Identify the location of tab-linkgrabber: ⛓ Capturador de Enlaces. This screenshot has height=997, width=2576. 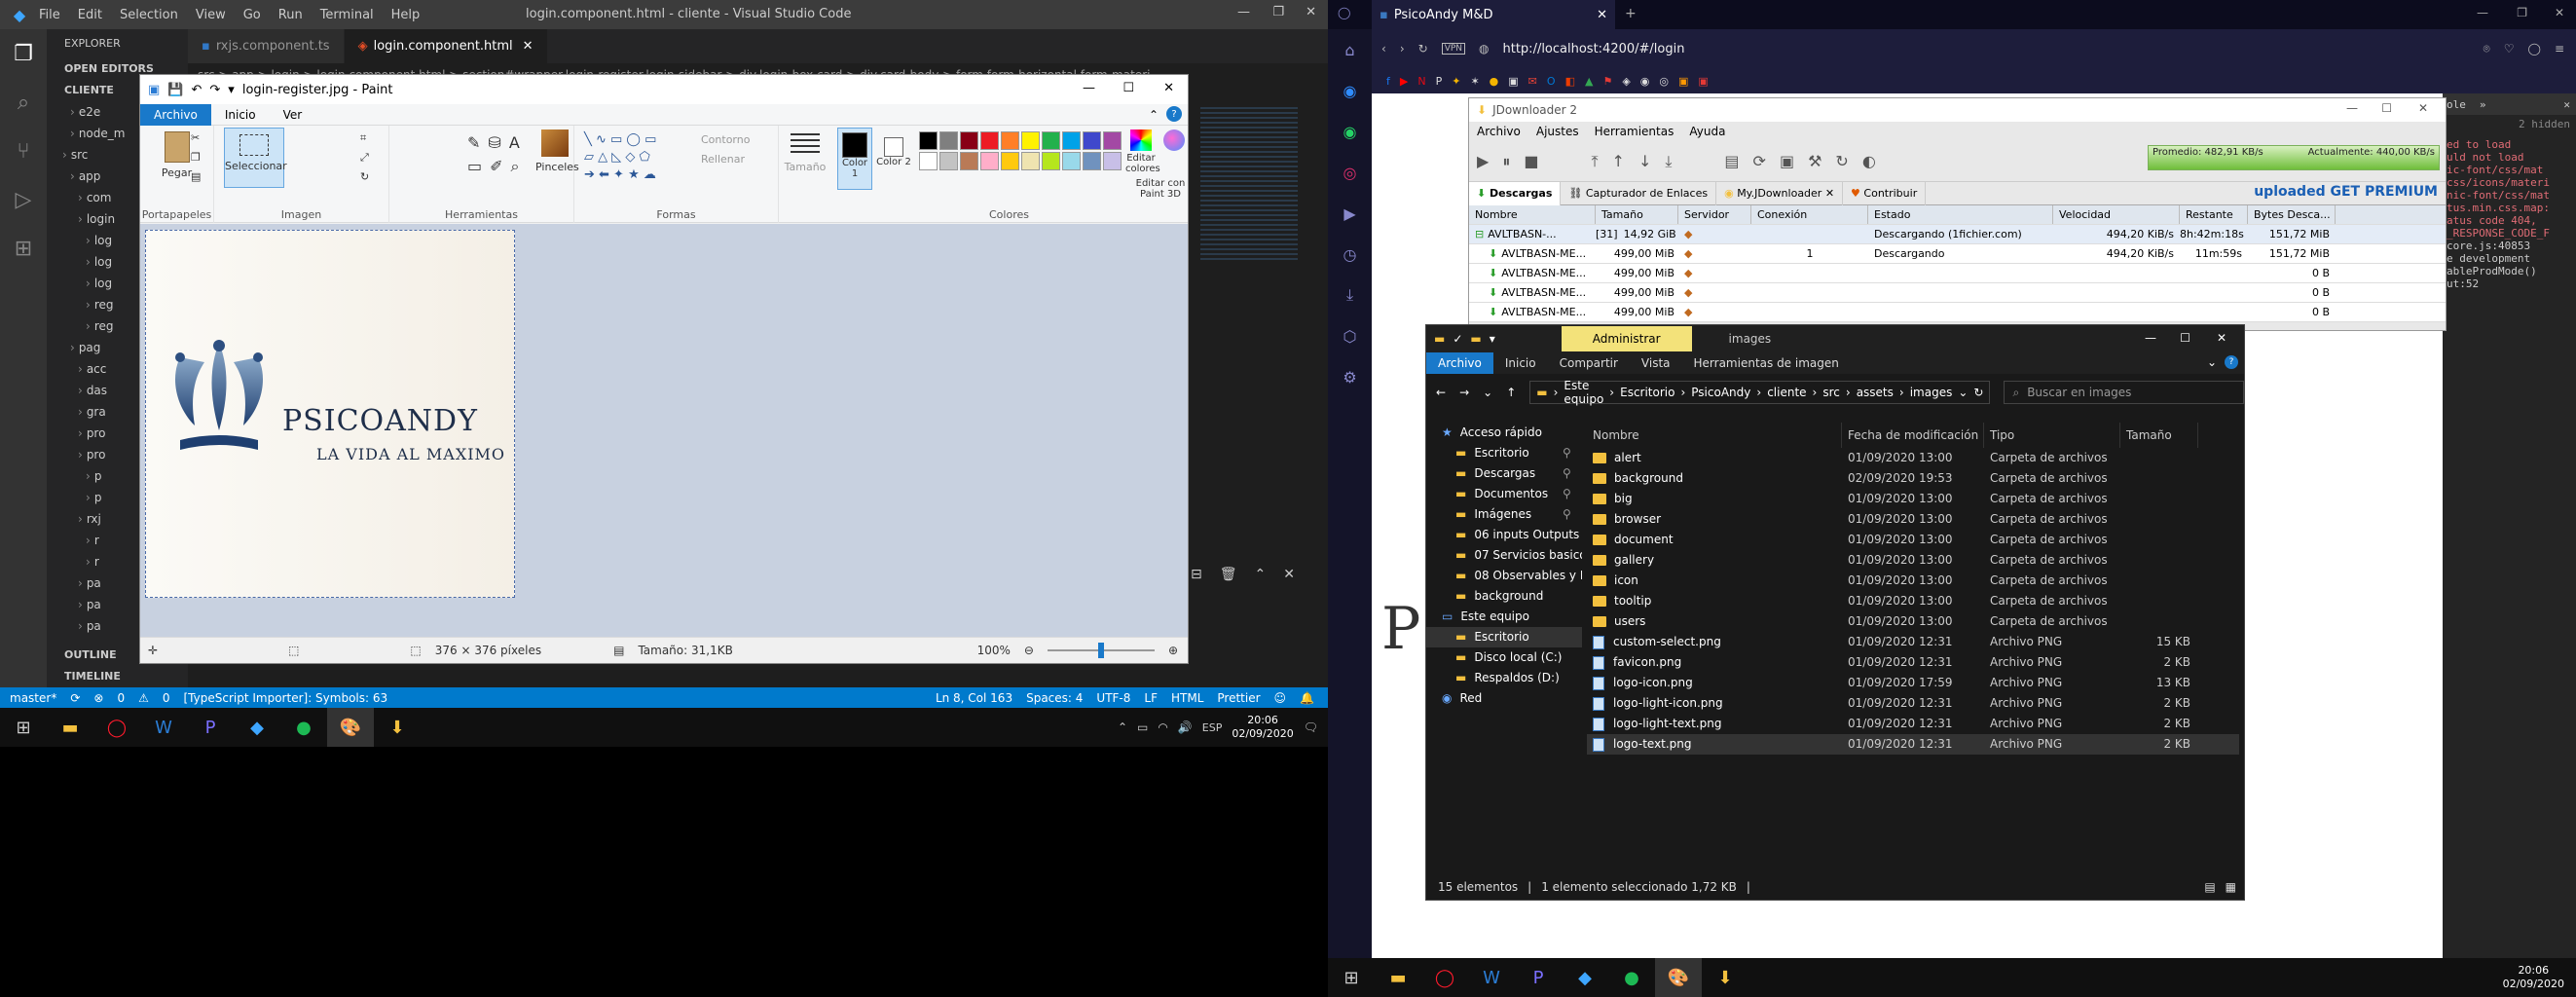
(1639, 193).